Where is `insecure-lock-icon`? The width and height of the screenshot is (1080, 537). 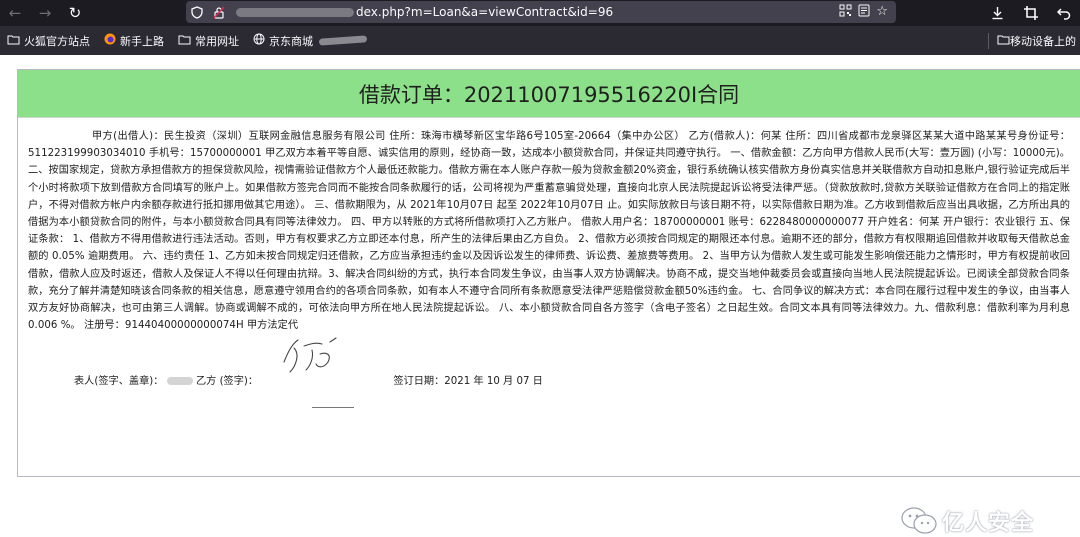
insecure-lock-icon is located at coordinates (219, 12).